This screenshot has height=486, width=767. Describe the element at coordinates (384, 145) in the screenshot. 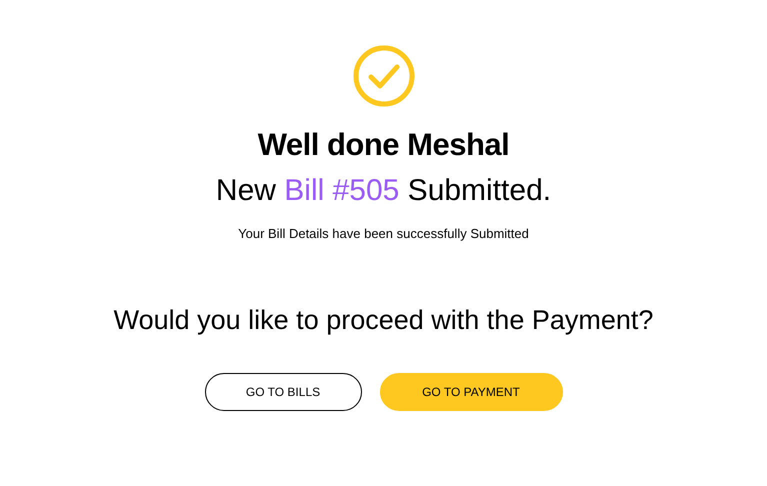

I see `greeting-heading: Well done Meshal` at that location.